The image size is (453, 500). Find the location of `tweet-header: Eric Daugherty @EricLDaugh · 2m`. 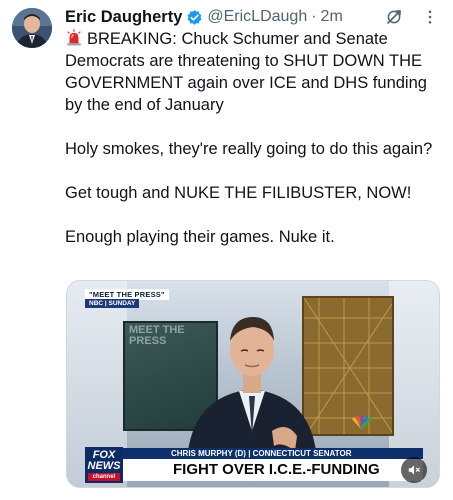

tweet-header: Eric Daugherty @EricLDaugh · 2m is located at coordinates (254, 17).